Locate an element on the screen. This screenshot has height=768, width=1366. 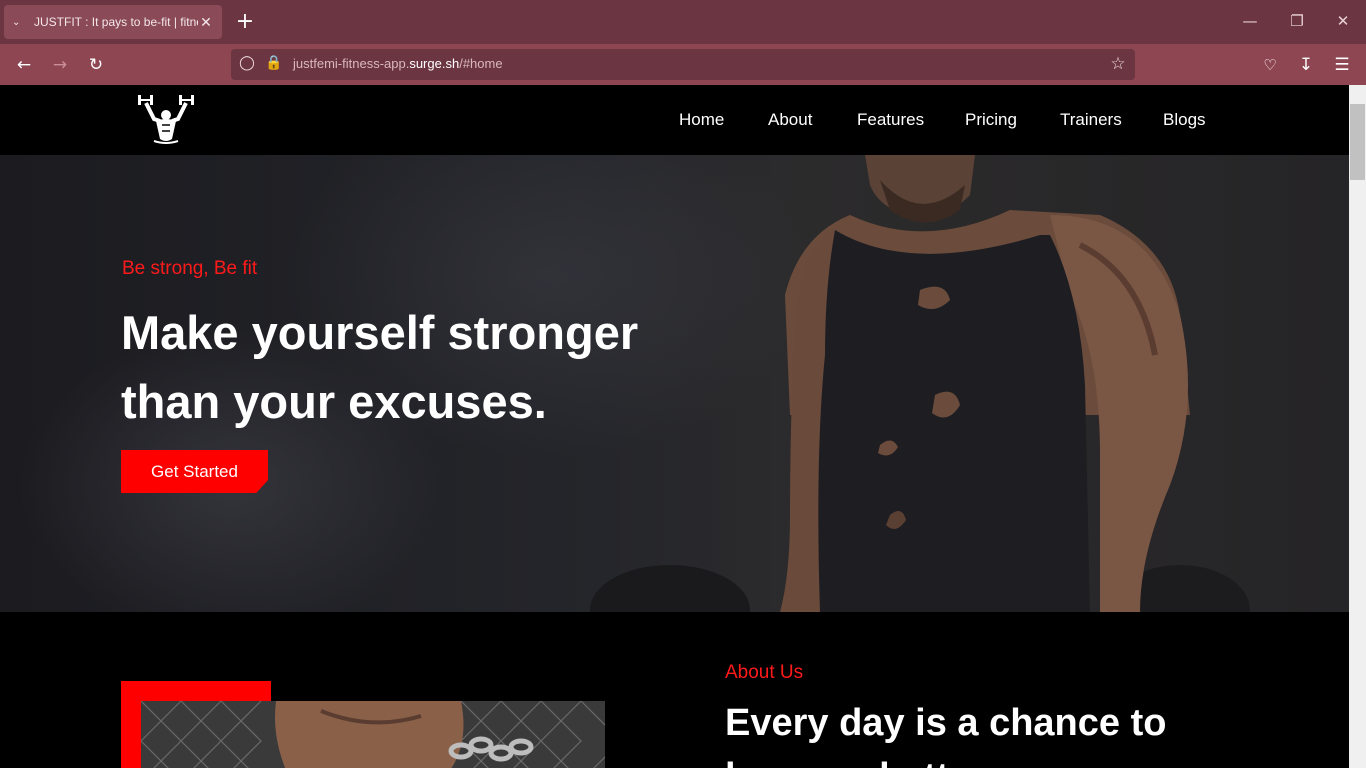
pocket-icon: ♡ is located at coordinates (1270, 65).